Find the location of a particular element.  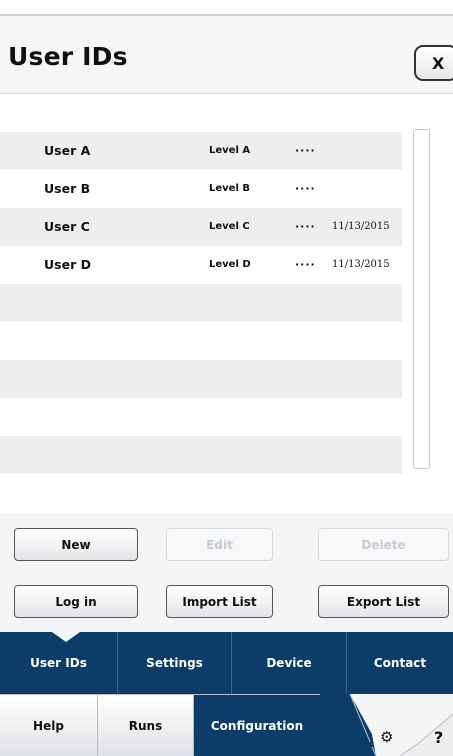

user-level: Level B is located at coordinates (229, 188).